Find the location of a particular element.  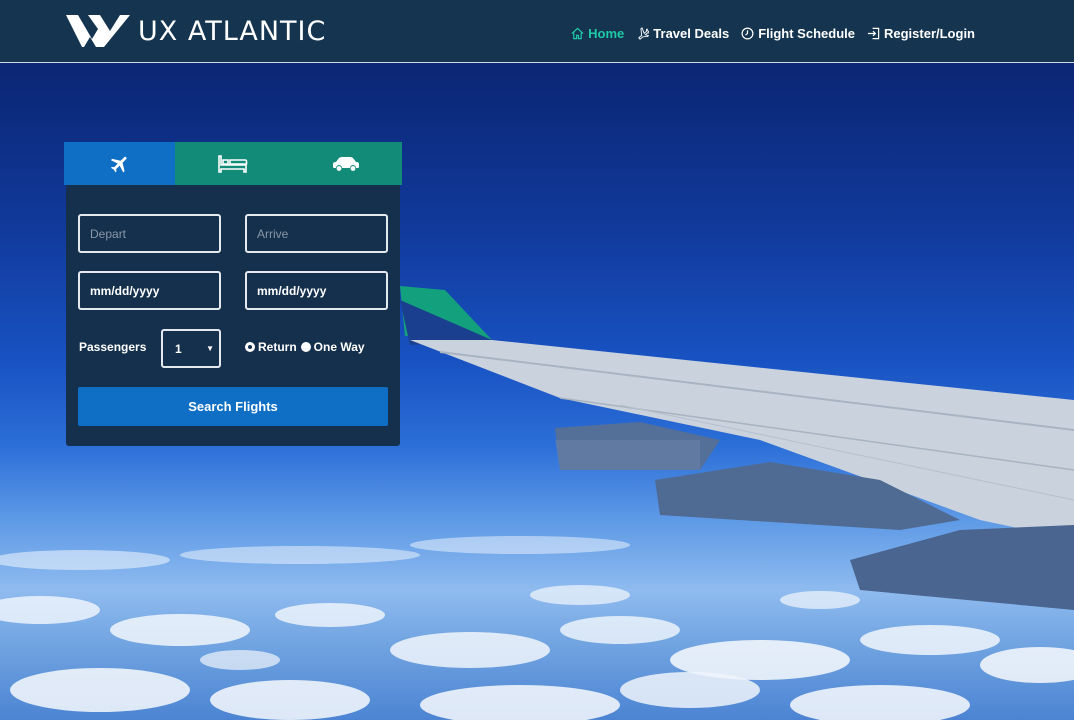

booking-tabs is located at coordinates (233, 163).